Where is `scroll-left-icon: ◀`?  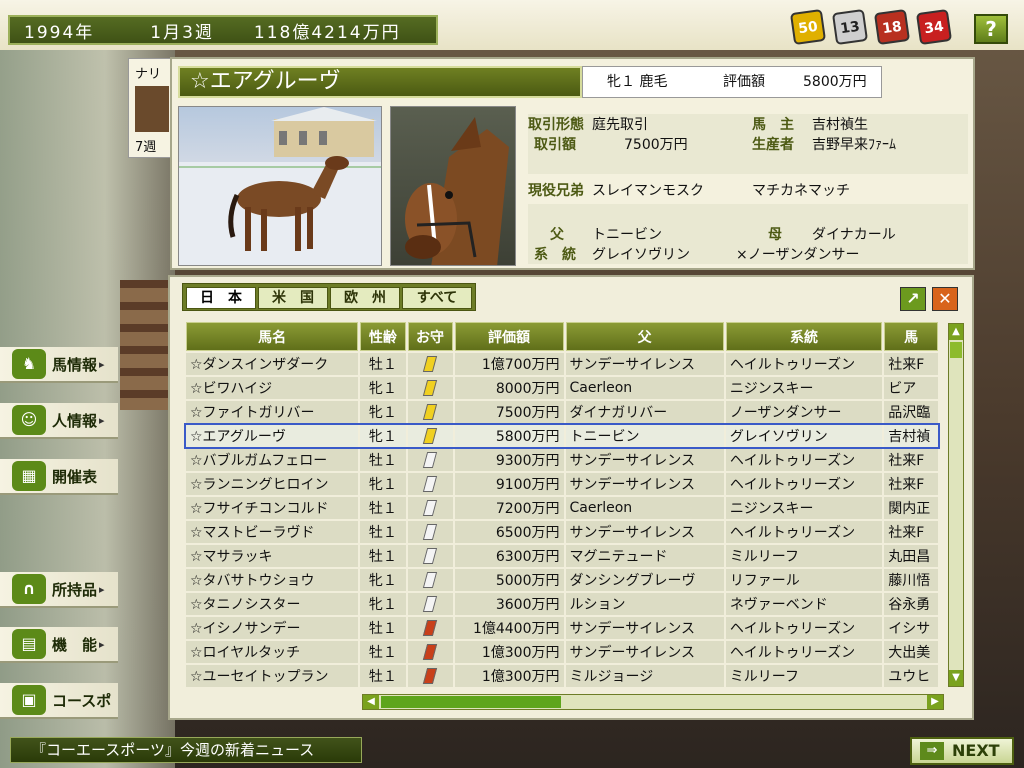 scroll-left-icon: ◀ is located at coordinates (371, 702).